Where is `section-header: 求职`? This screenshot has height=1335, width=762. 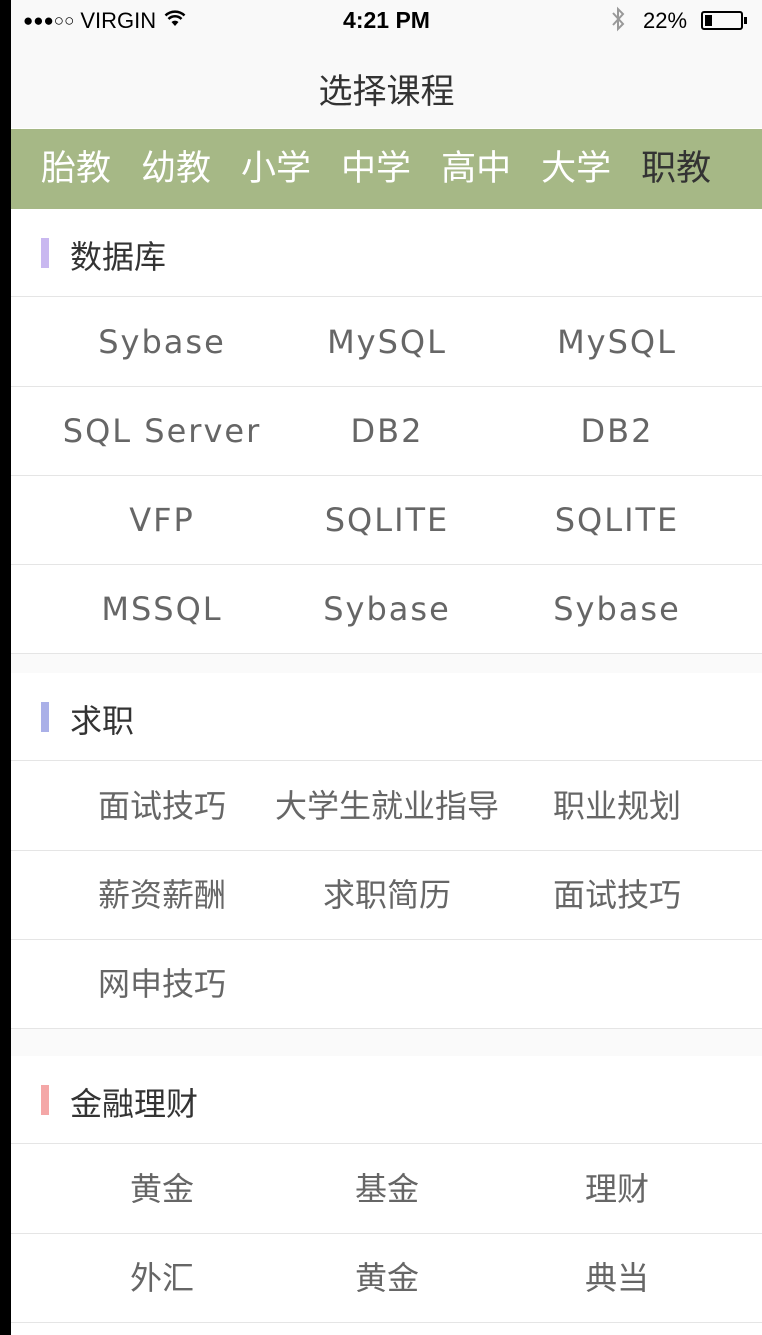 section-header: 求职 is located at coordinates (386, 717).